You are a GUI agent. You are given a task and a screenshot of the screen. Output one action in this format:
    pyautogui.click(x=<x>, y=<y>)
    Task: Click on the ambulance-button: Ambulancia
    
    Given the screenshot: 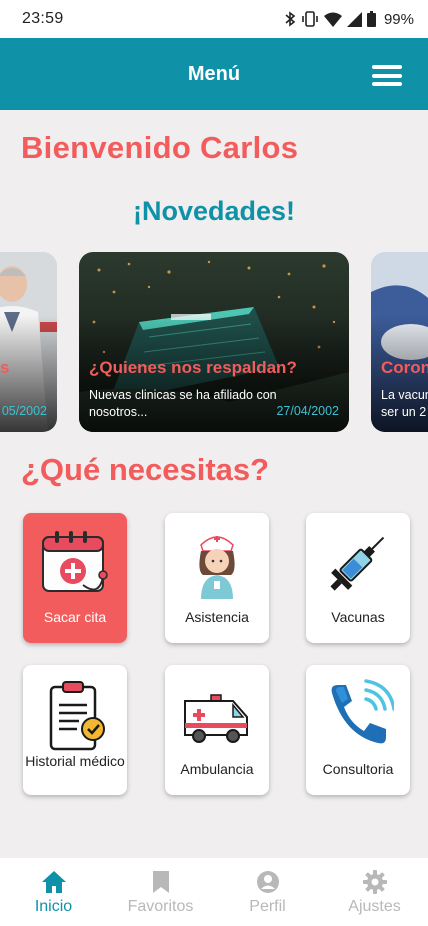 What is the action you would take?
    pyautogui.click(x=217, y=730)
    